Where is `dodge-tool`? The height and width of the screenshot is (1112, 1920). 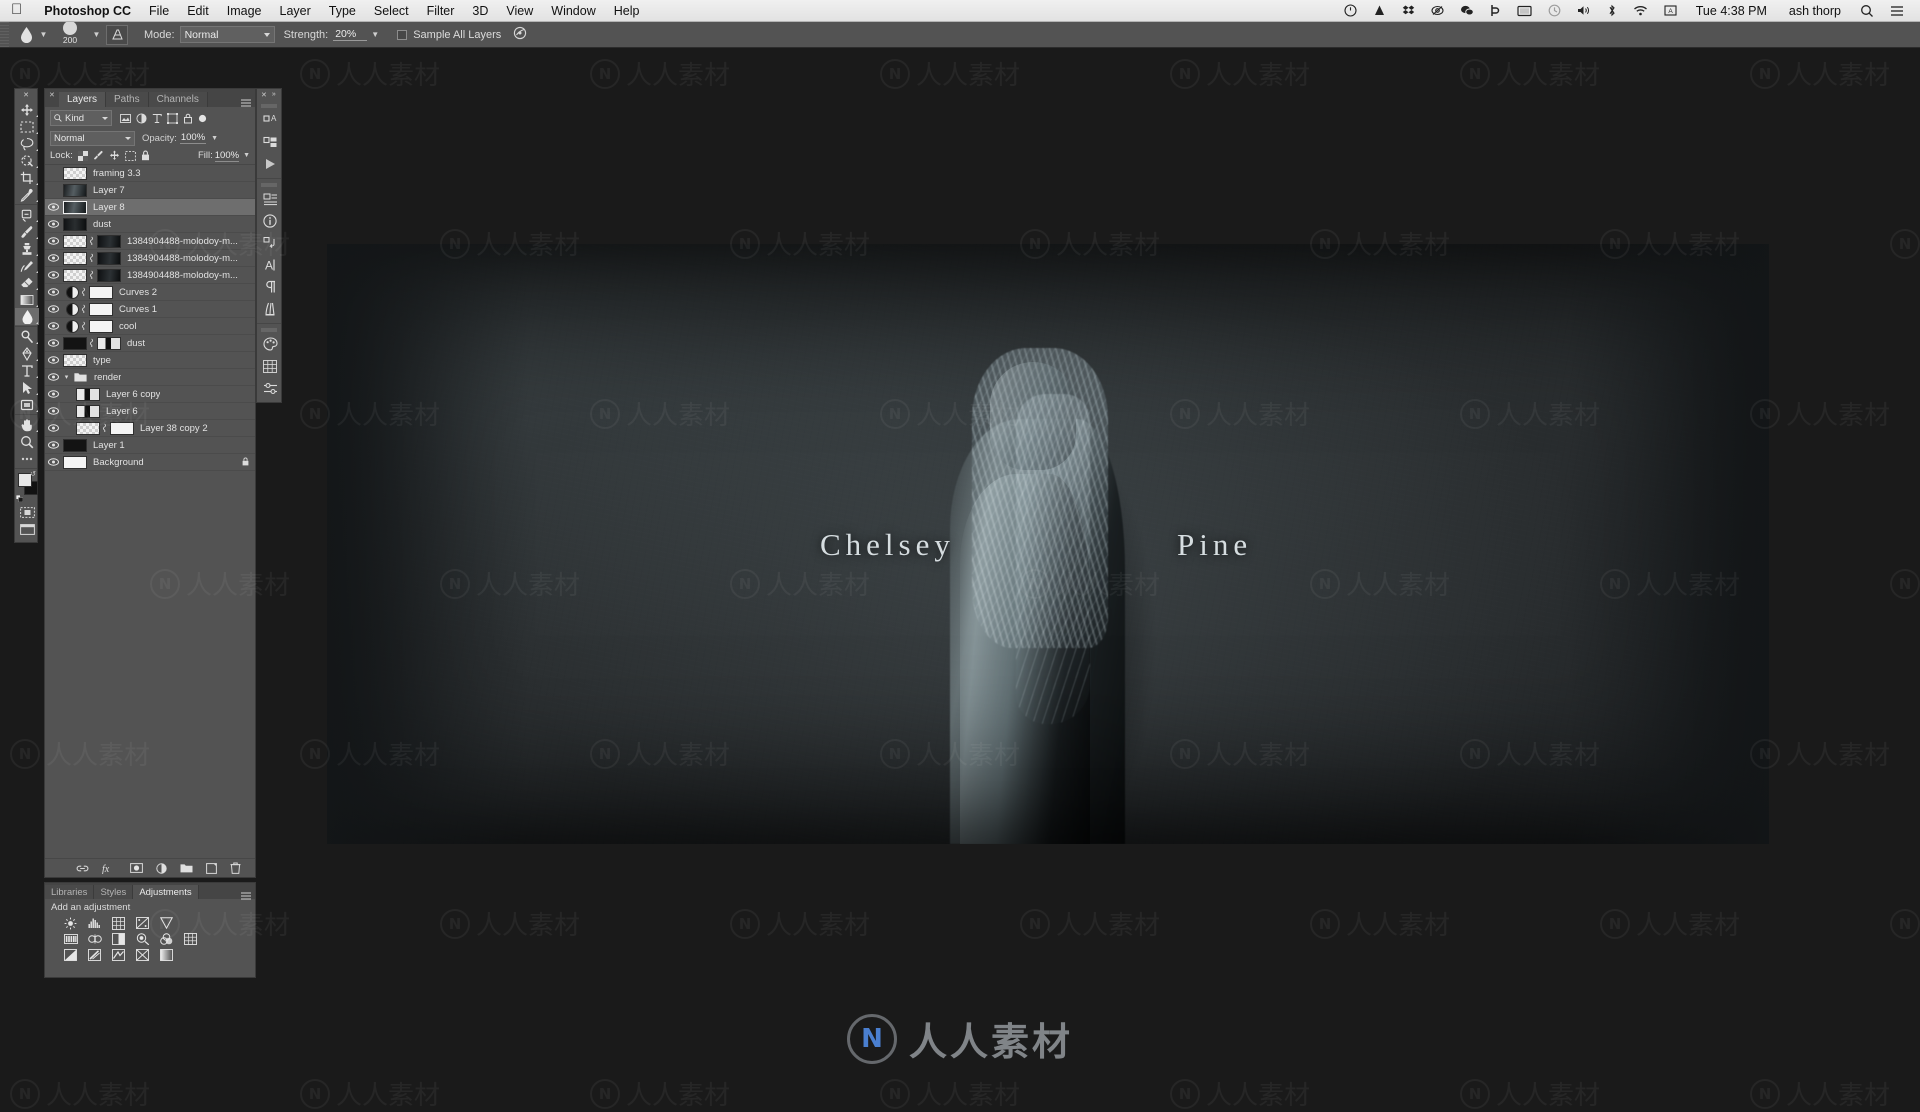
dodge-tool is located at coordinates (27, 336).